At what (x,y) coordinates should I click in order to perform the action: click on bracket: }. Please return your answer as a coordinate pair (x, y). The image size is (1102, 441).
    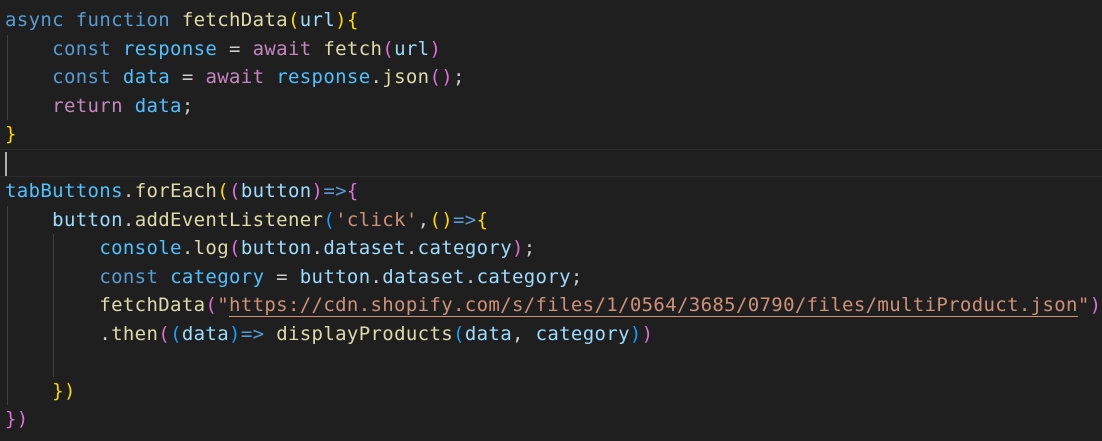
    Looking at the image, I should click on (11, 134).